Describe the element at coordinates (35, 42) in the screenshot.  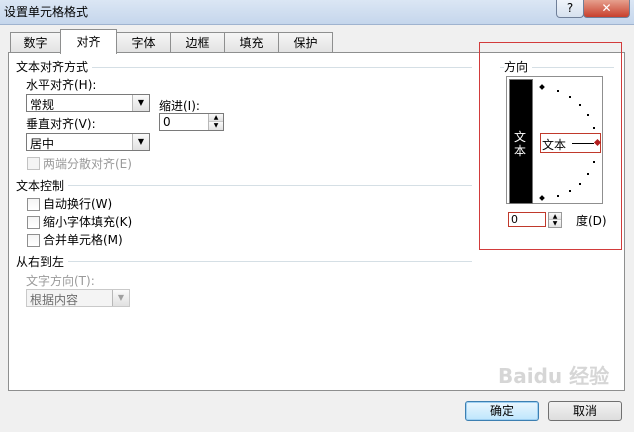
I see `tab-number: 数字` at that location.